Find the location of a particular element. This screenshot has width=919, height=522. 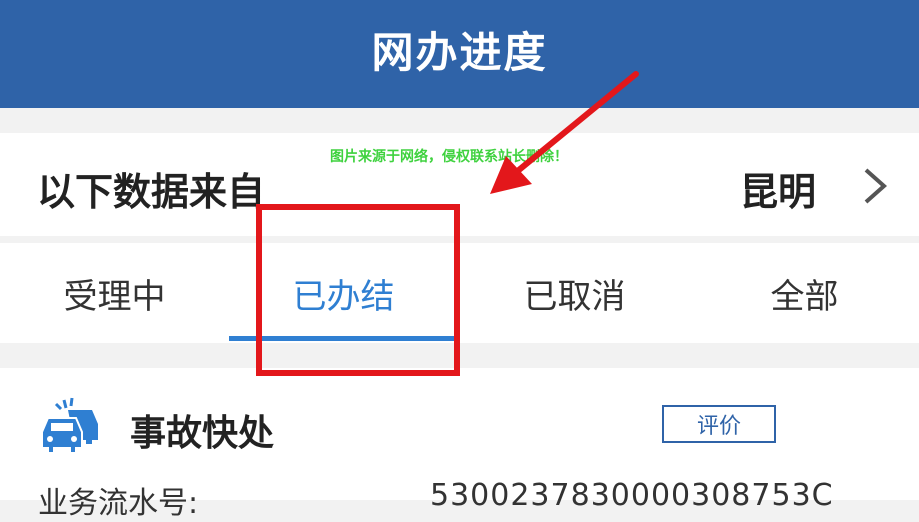

serial-number-label: 业务流水号: is located at coordinates (118, 503).